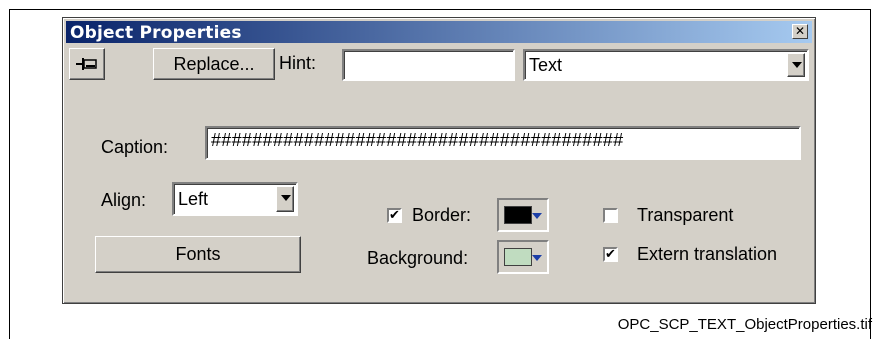  Describe the element at coordinates (518, 215) in the screenshot. I see `border-color-swatch` at that location.